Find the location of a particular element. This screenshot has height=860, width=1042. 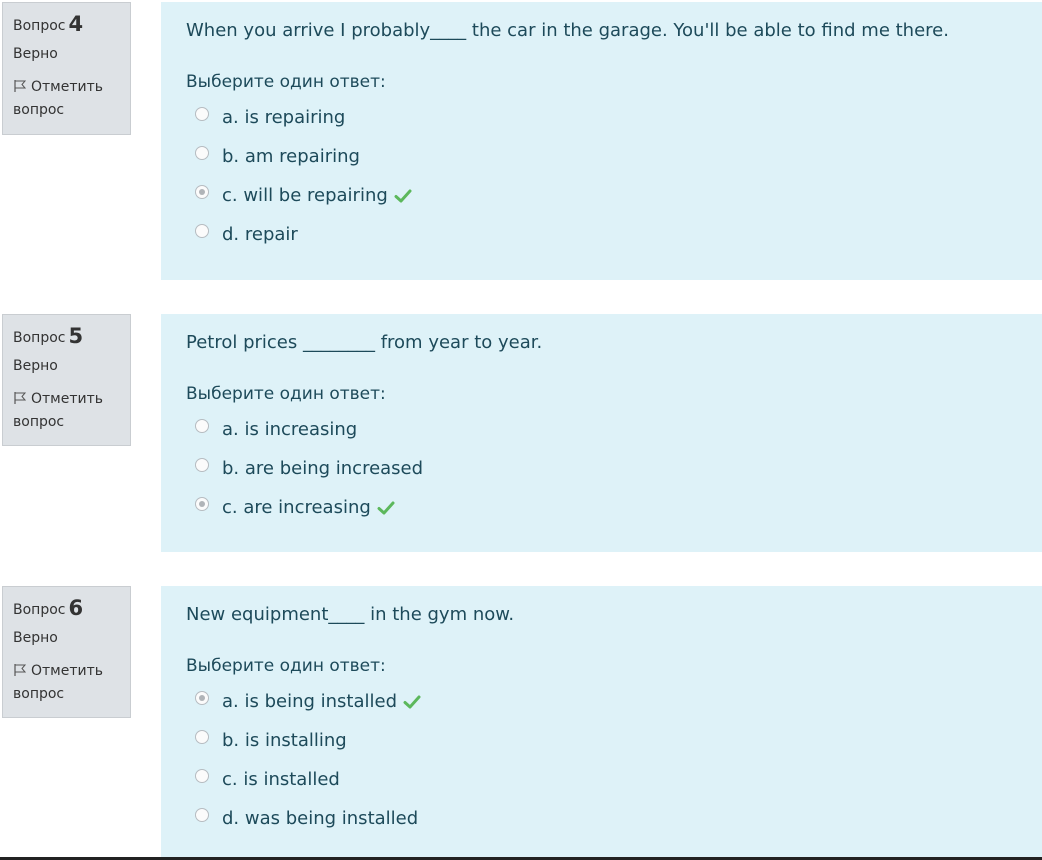

answer-option: a. is being installed is located at coordinates (606, 701).